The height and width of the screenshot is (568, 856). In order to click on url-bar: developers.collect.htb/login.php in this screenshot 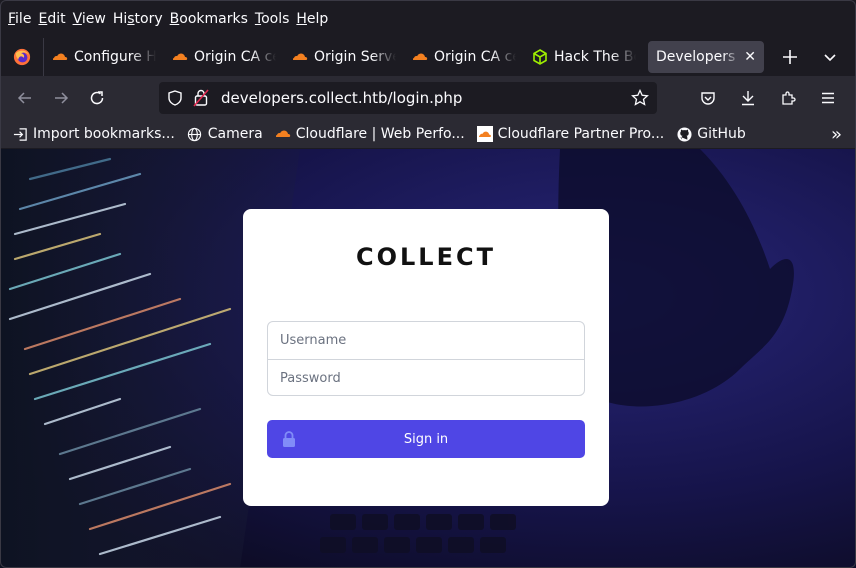, I will do `click(408, 98)`.